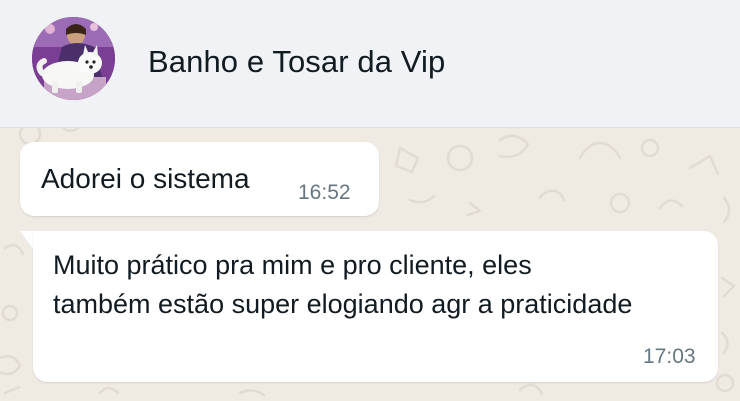 The height and width of the screenshot is (401, 740). I want to click on contact-name: Banho e Tosar da Vip, so click(296, 62).